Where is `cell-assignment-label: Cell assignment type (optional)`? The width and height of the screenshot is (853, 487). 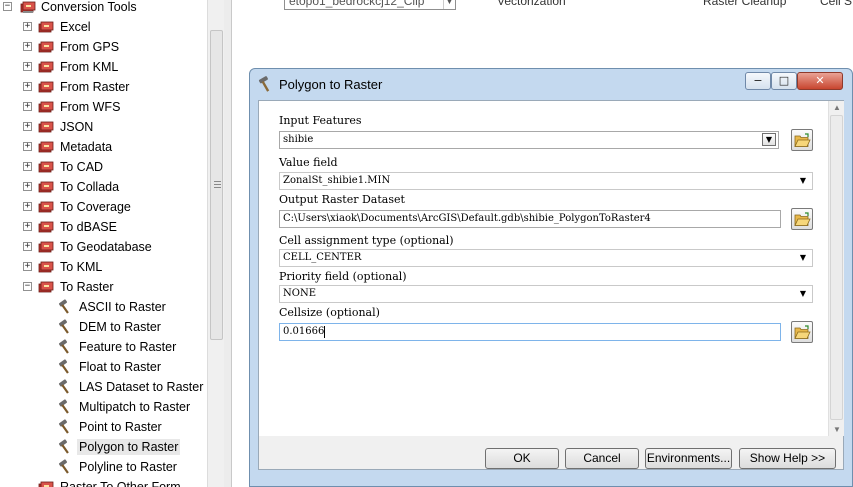
cell-assignment-label: Cell assignment type (optional) is located at coordinates (366, 240).